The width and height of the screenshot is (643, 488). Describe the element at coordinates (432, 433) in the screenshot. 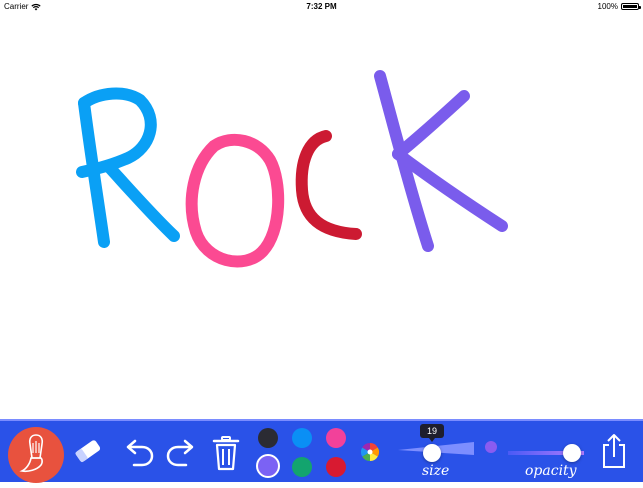

I see `size-value-tooltip: 19` at that location.